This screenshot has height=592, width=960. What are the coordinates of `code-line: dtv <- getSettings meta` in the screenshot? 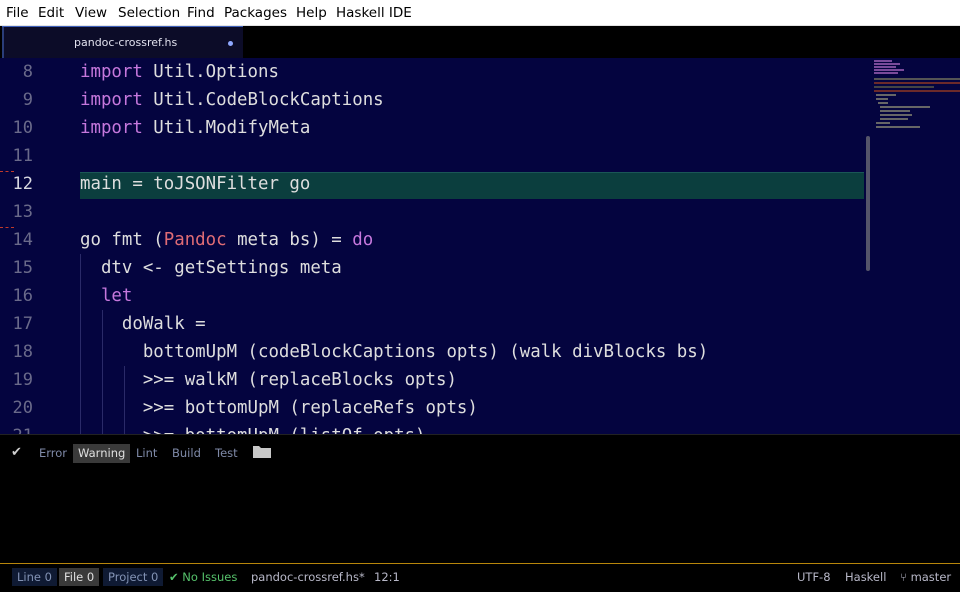 It's located at (211, 268).